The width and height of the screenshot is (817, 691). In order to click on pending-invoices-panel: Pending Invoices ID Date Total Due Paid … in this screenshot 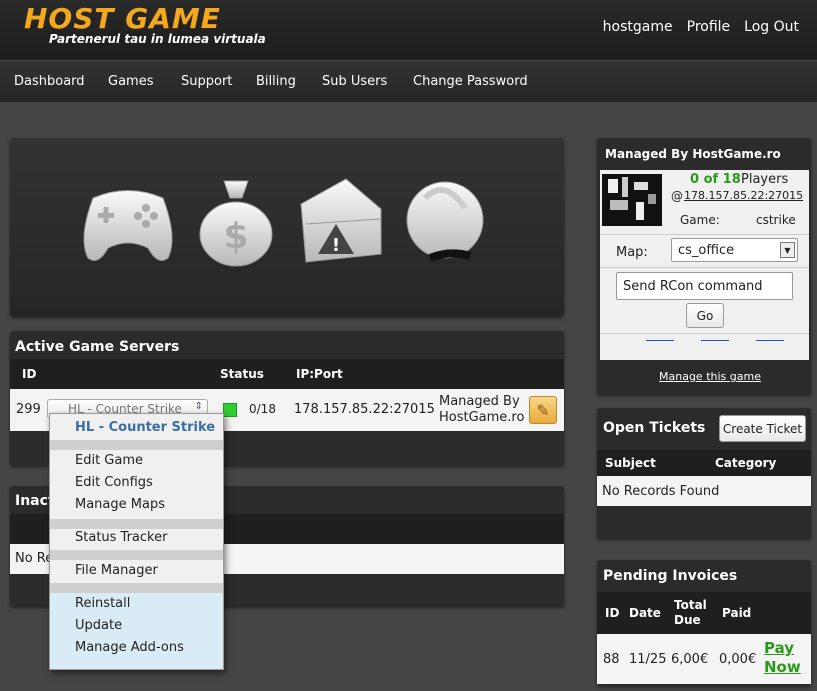, I will do `click(704, 622)`.